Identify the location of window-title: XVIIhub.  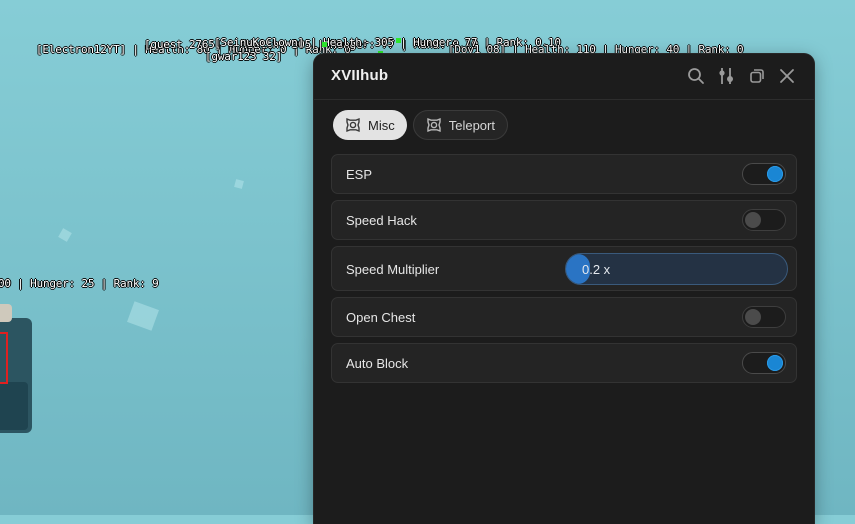
(360, 75).